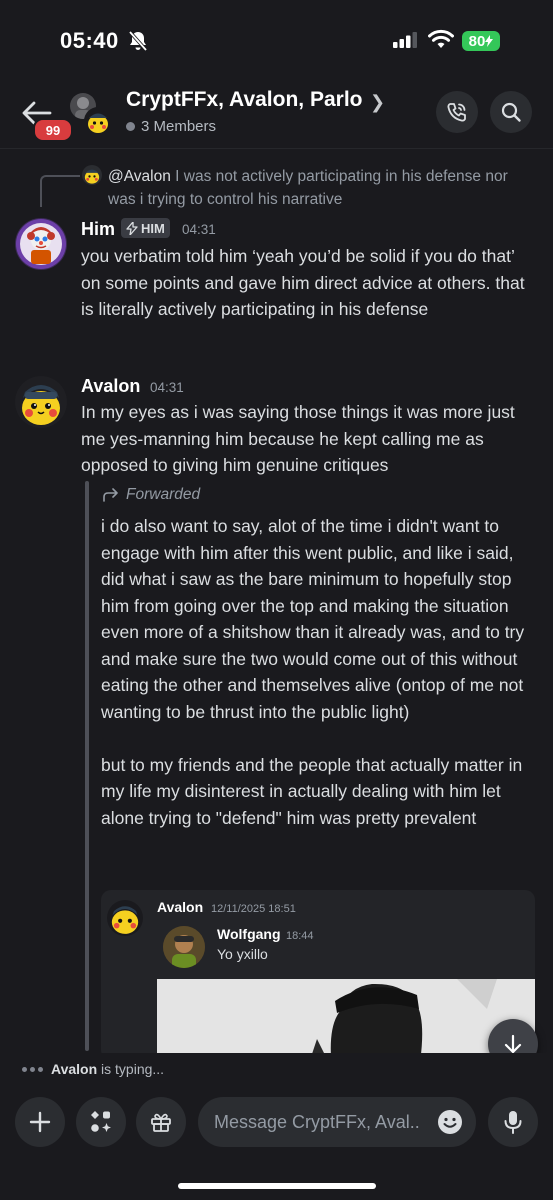  Describe the element at coordinates (441, 38) in the screenshot. I see `wifi-icon` at that location.